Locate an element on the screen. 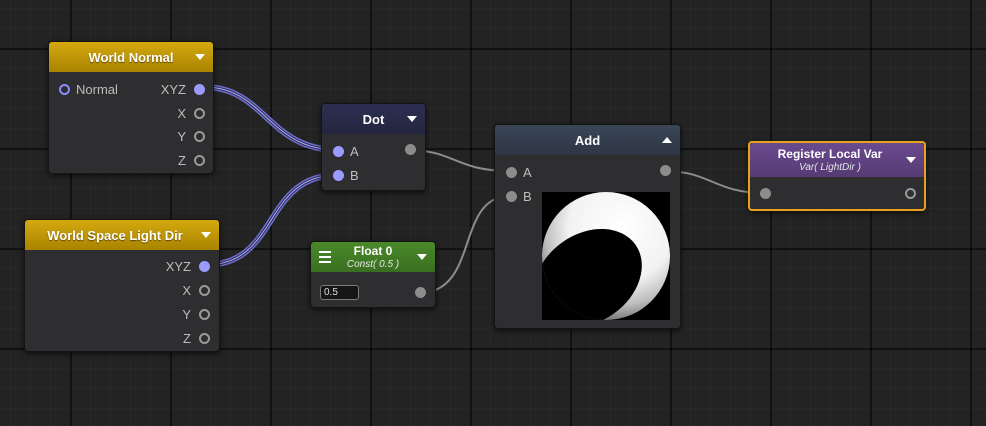  input-port is located at coordinates (765, 193).